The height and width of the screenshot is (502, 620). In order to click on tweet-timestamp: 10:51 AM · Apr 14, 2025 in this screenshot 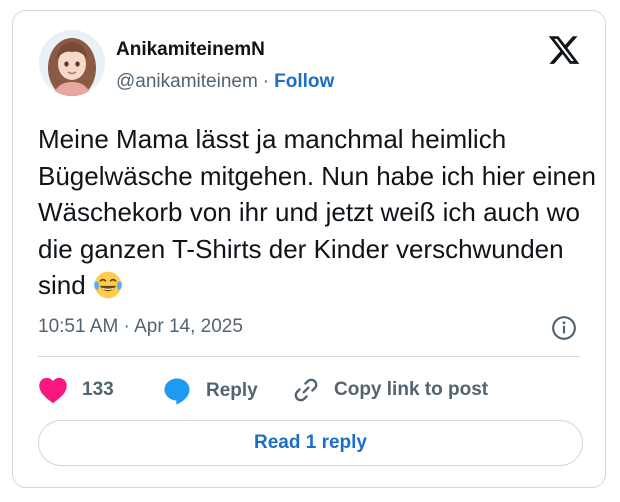, I will do `click(140, 327)`.